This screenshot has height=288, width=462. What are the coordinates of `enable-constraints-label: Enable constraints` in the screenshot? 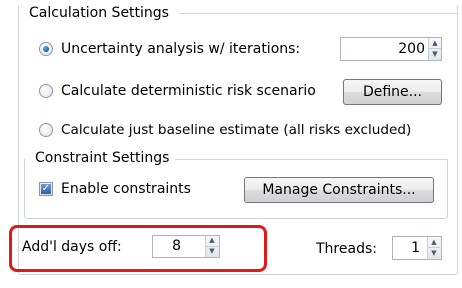 It's located at (126, 189).